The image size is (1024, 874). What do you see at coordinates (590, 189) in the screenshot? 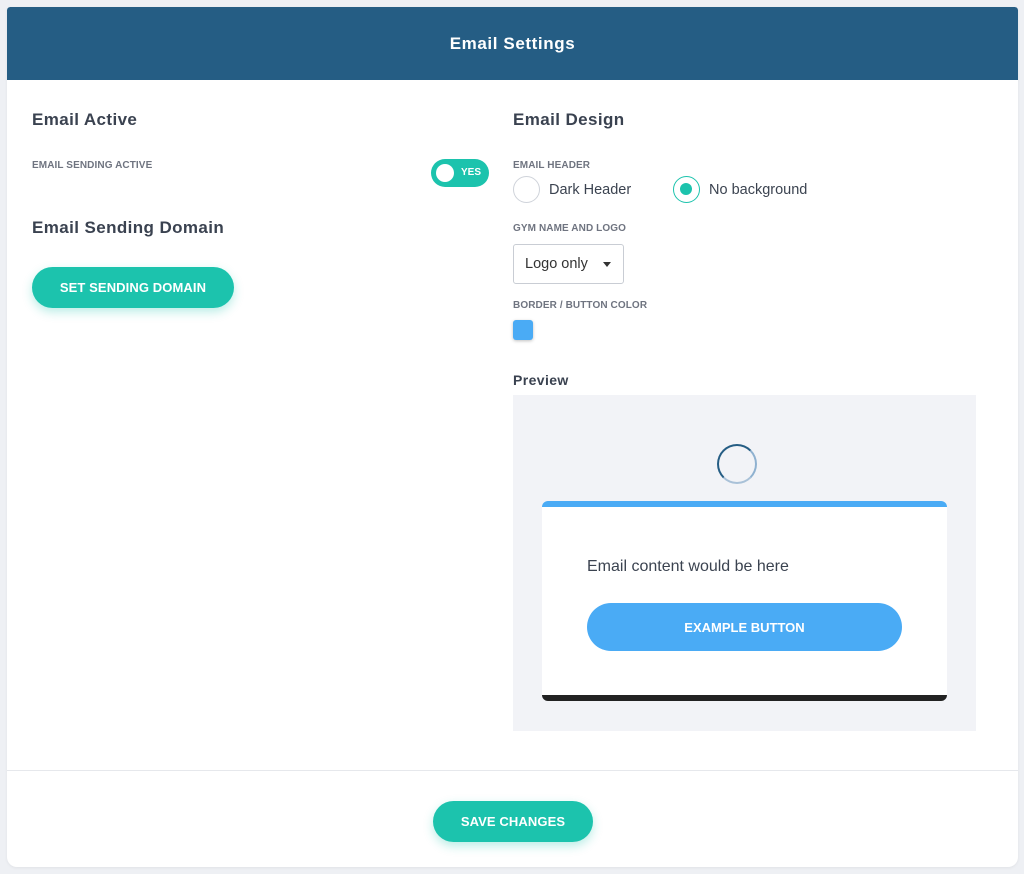
I see `radio-dark-header-label: Dark Header` at bounding box center [590, 189].